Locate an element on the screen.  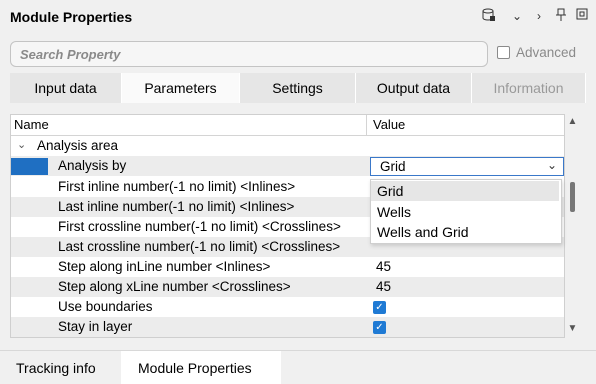
tab-module-properties: Module Properties is located at coordinates (201, 367).